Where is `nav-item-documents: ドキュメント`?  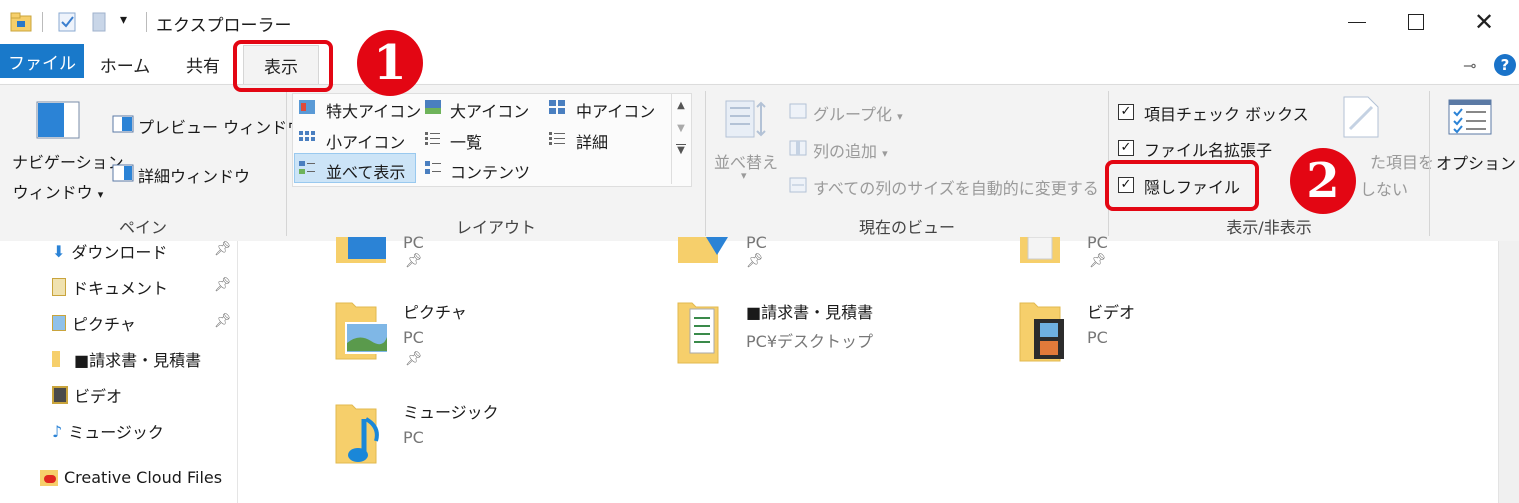
nav-item-documents: ドキュメント is located at coordinates (110, 287).